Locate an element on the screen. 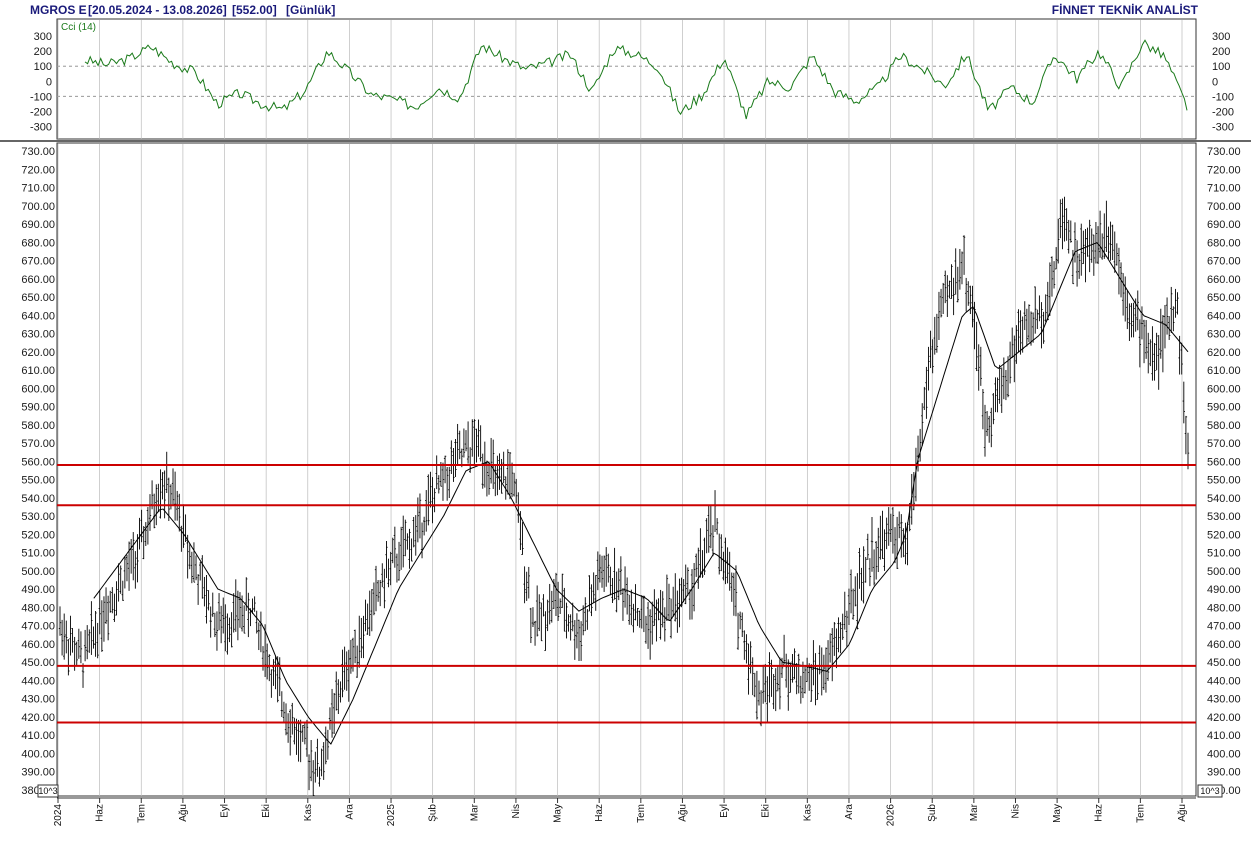 The height and width of the screenshot is (841, 1251). price-tick-label: 550.00 is located at coordinates (1224, 481).